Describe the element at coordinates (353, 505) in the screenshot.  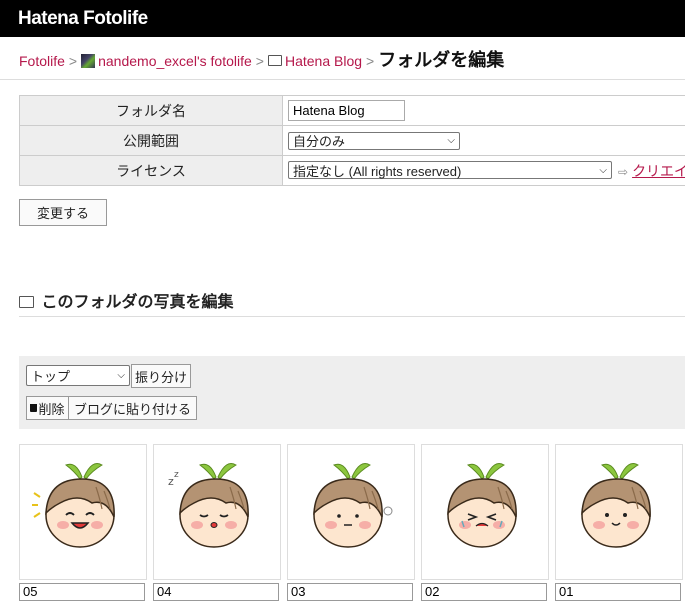
I see `baby-surprised-image` at that location.